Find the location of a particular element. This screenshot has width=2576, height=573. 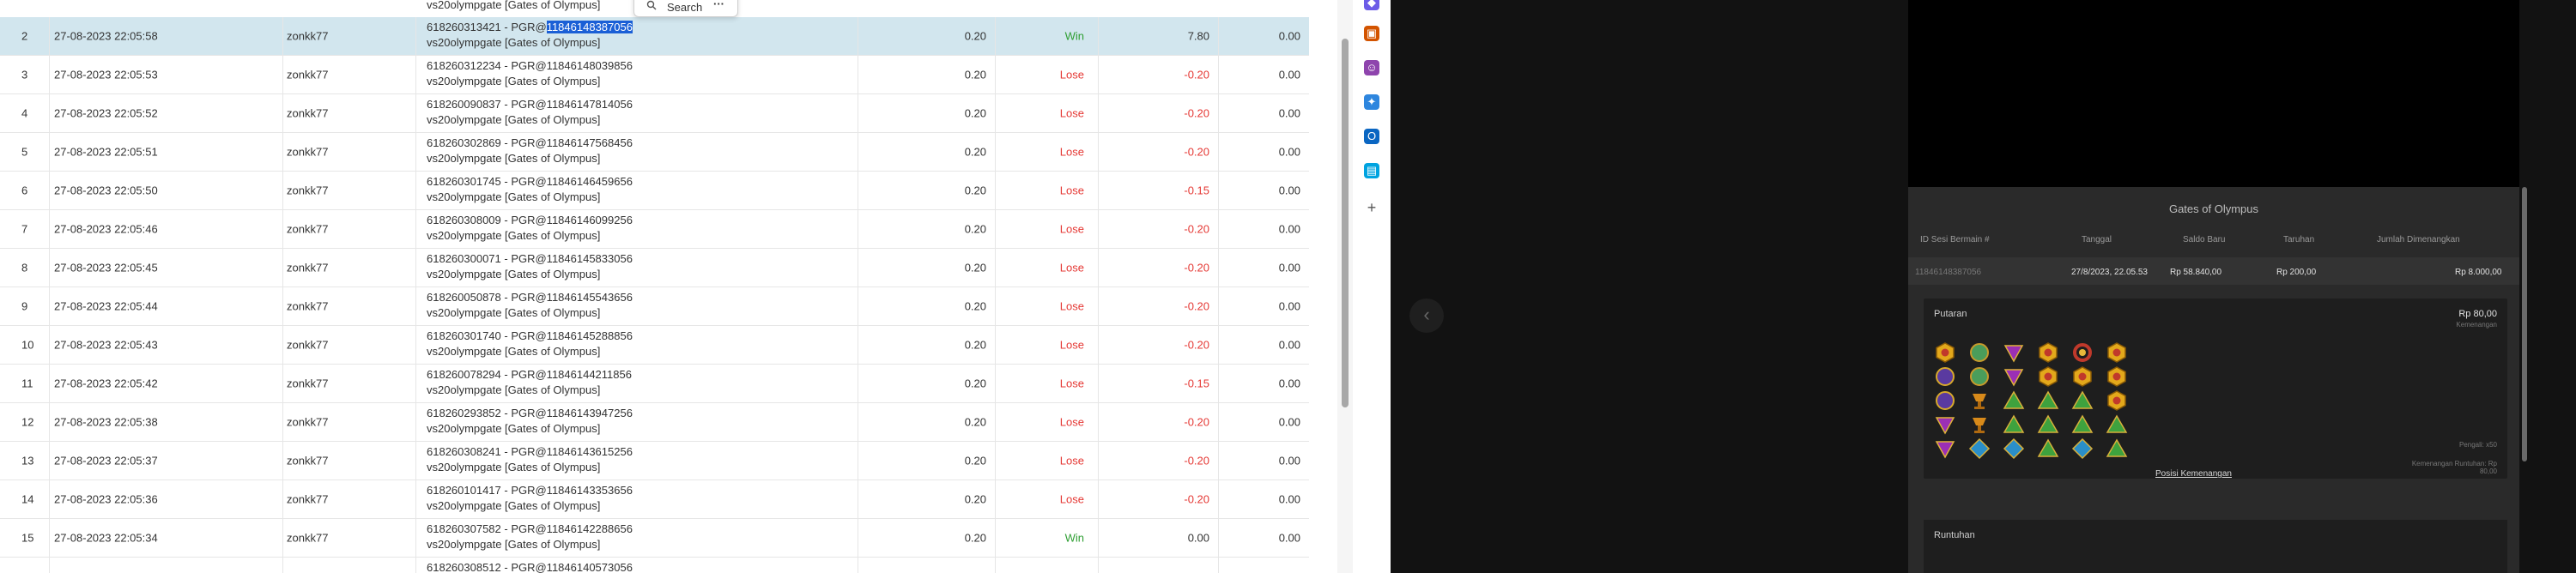

people-icon: ☺ is located at coordinates (1371, 67).